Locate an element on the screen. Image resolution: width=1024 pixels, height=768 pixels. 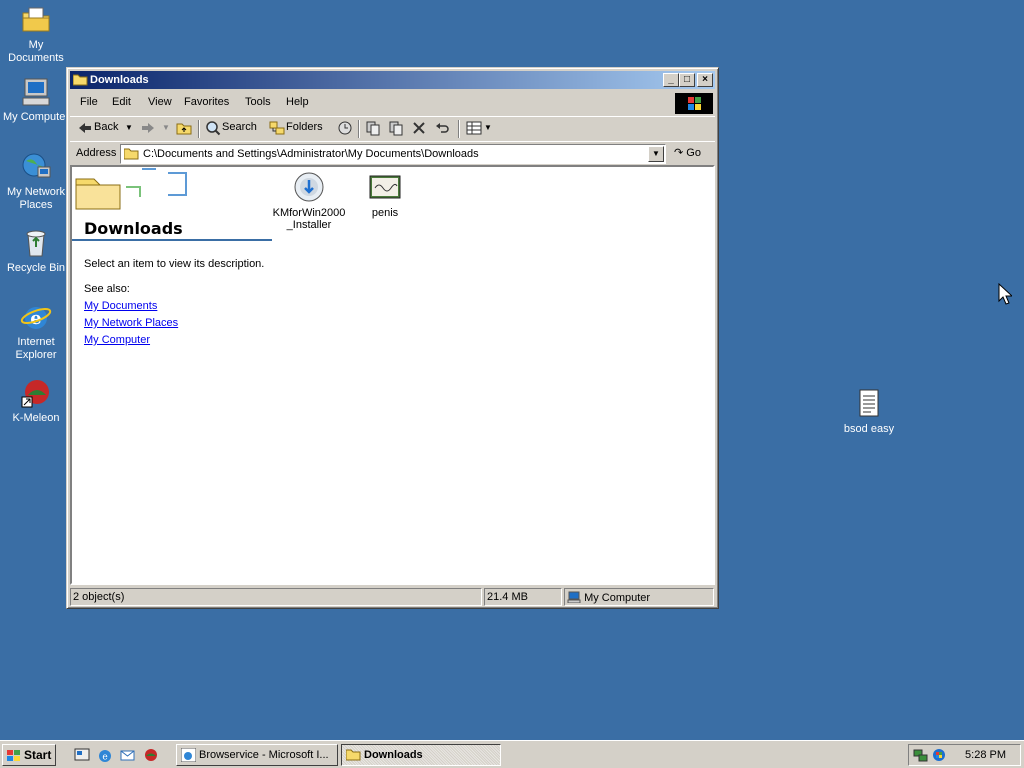
menu-file: File is located at coordinates (89, 102).